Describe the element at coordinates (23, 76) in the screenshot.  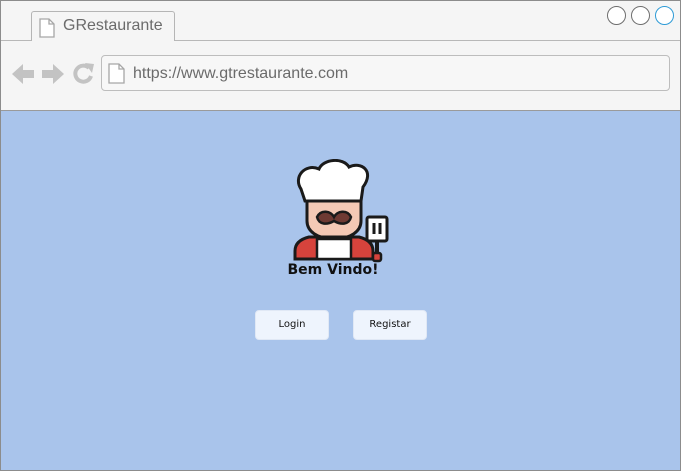
I see `back-arrow-icon` at that location.